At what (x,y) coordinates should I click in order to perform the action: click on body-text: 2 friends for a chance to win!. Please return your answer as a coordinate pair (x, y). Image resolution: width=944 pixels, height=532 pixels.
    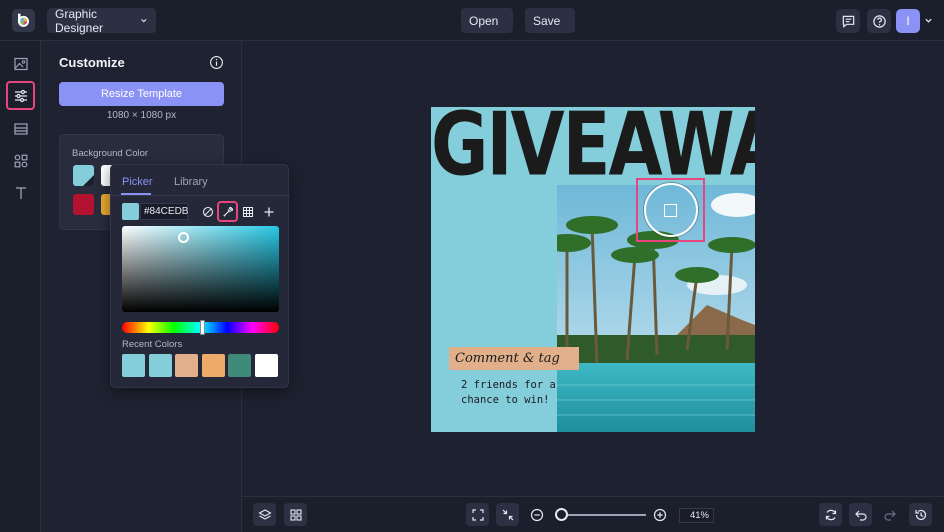
    Looking at the image, I should click on (516, 393).